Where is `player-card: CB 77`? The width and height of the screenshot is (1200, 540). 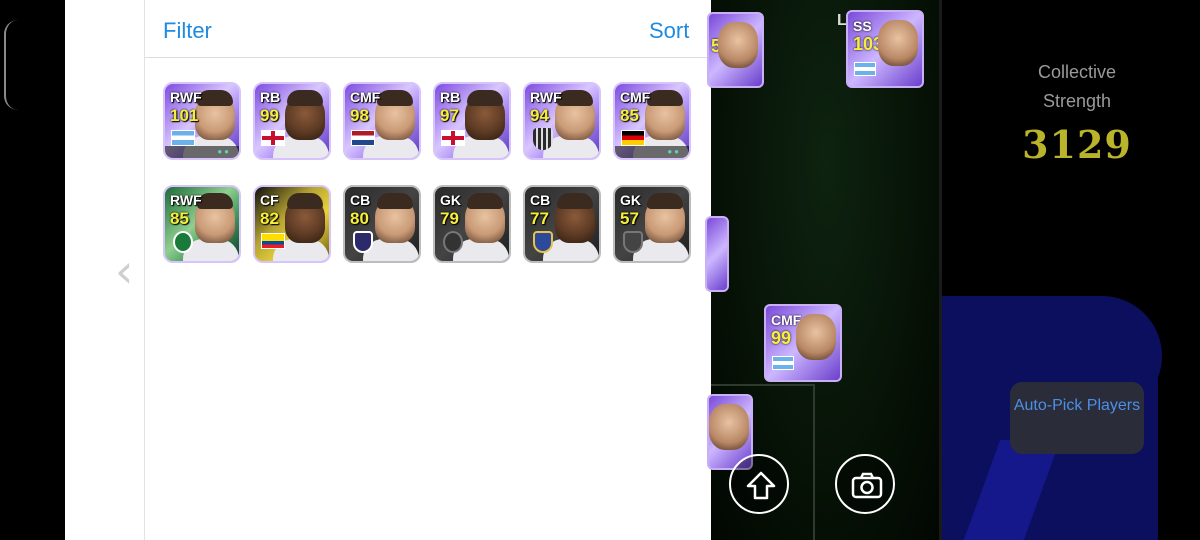
player-card: CB 77 is located at coordinates (562, 224).